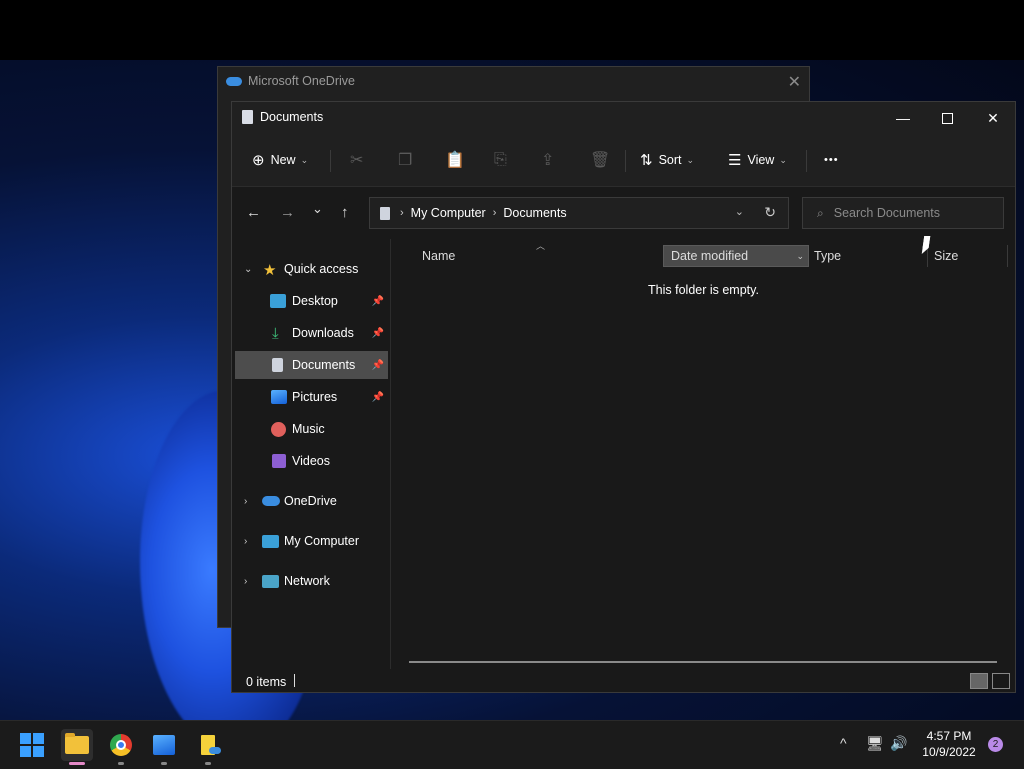 Image resolution: width=1024 pixels, height=769 pixels. Describe the element at coordinates (322, 541) in the screenshot. I see `sidebar-label: My Computer` at that location.